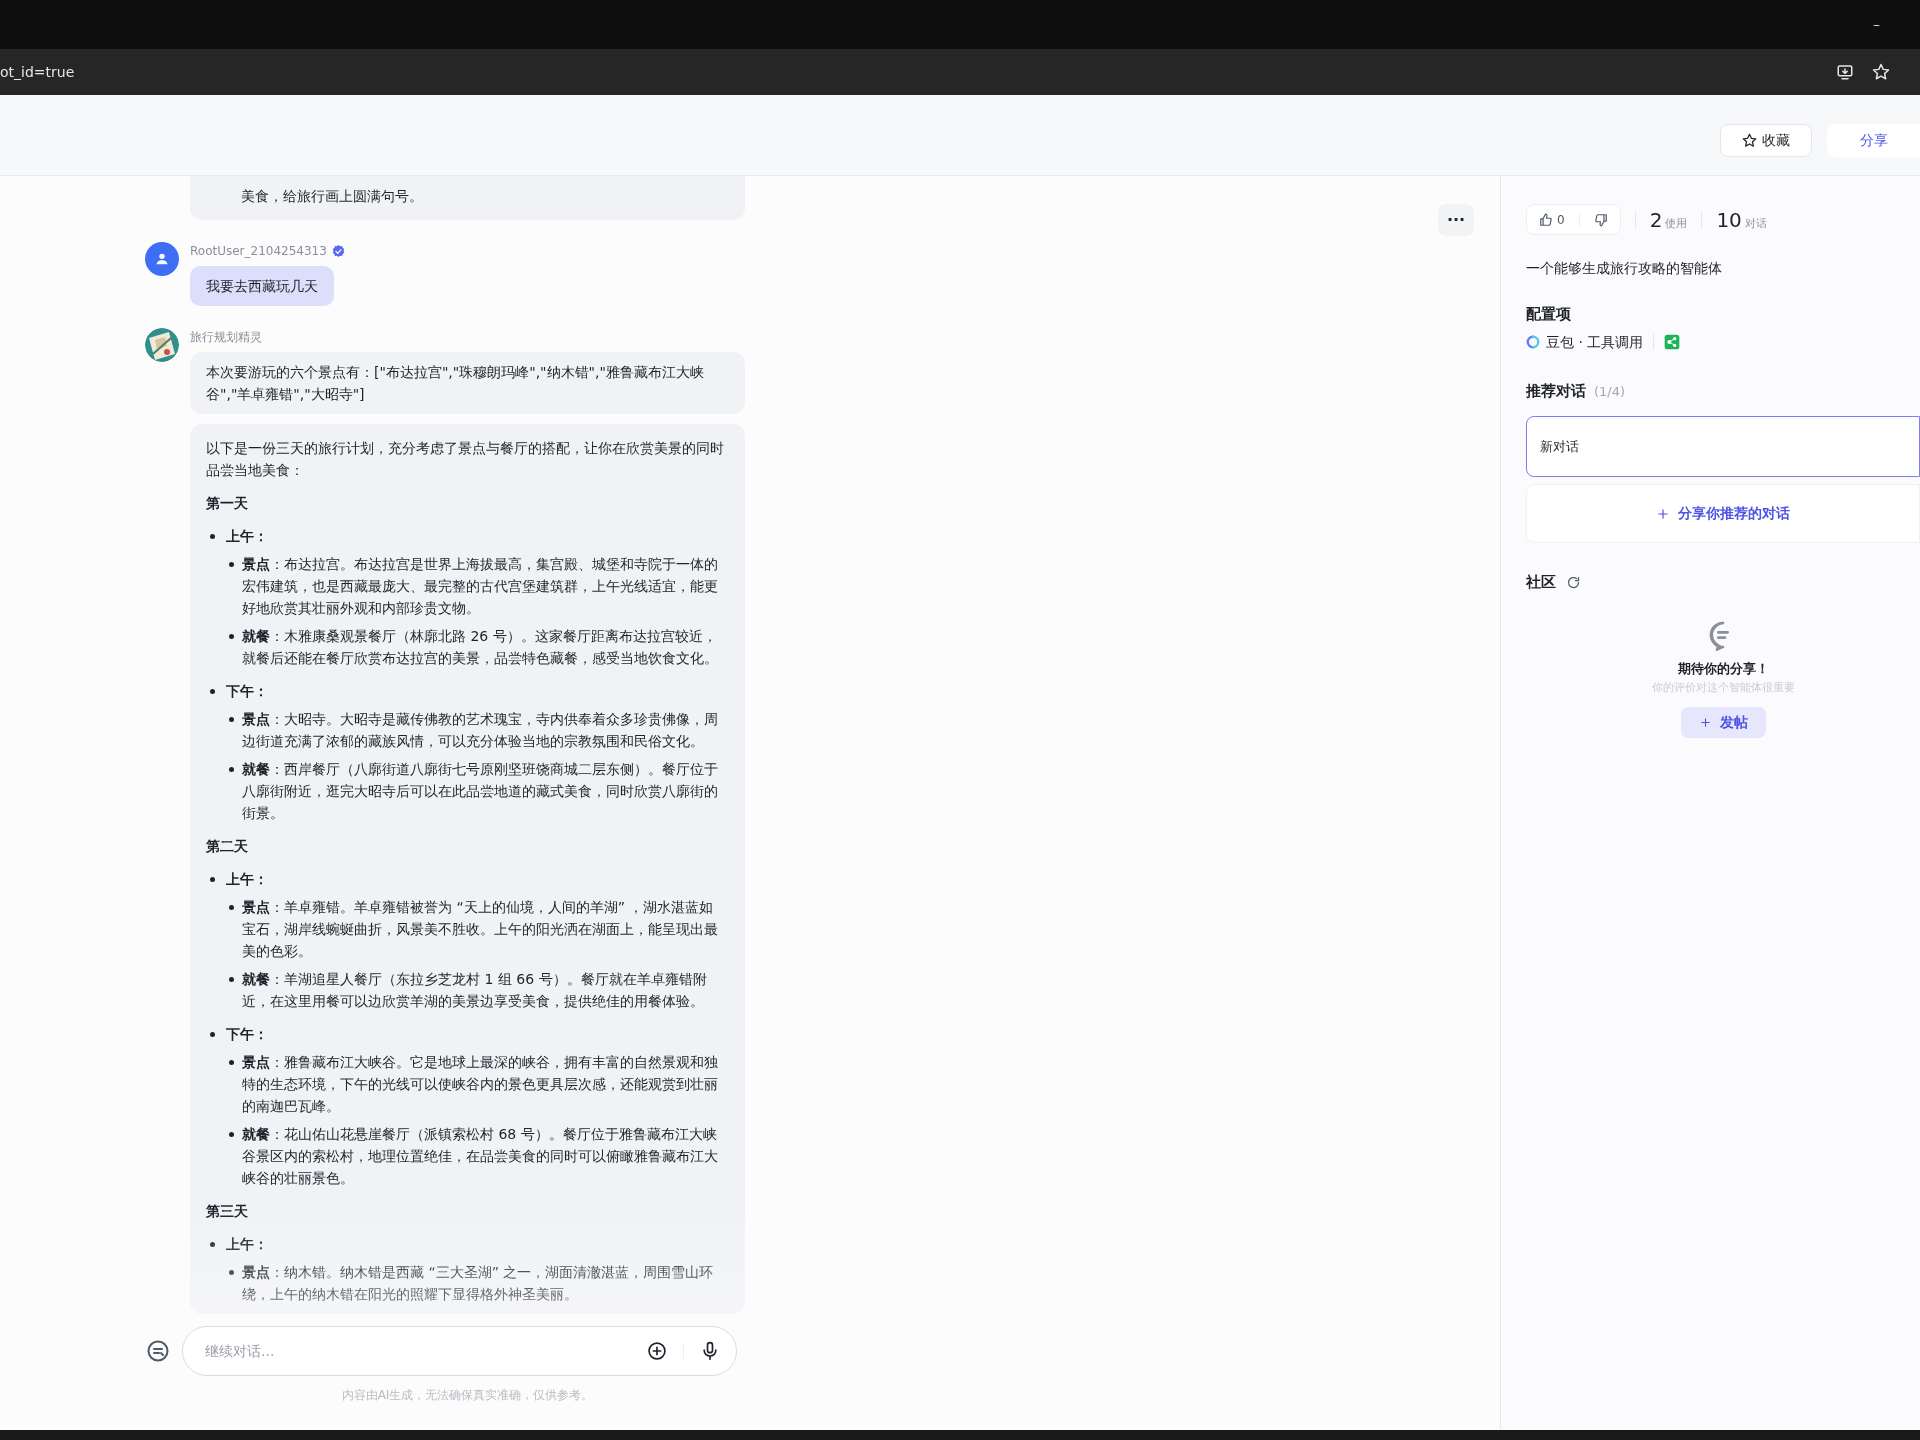  I want to click on minimize-button: –, so click(1876, 24).